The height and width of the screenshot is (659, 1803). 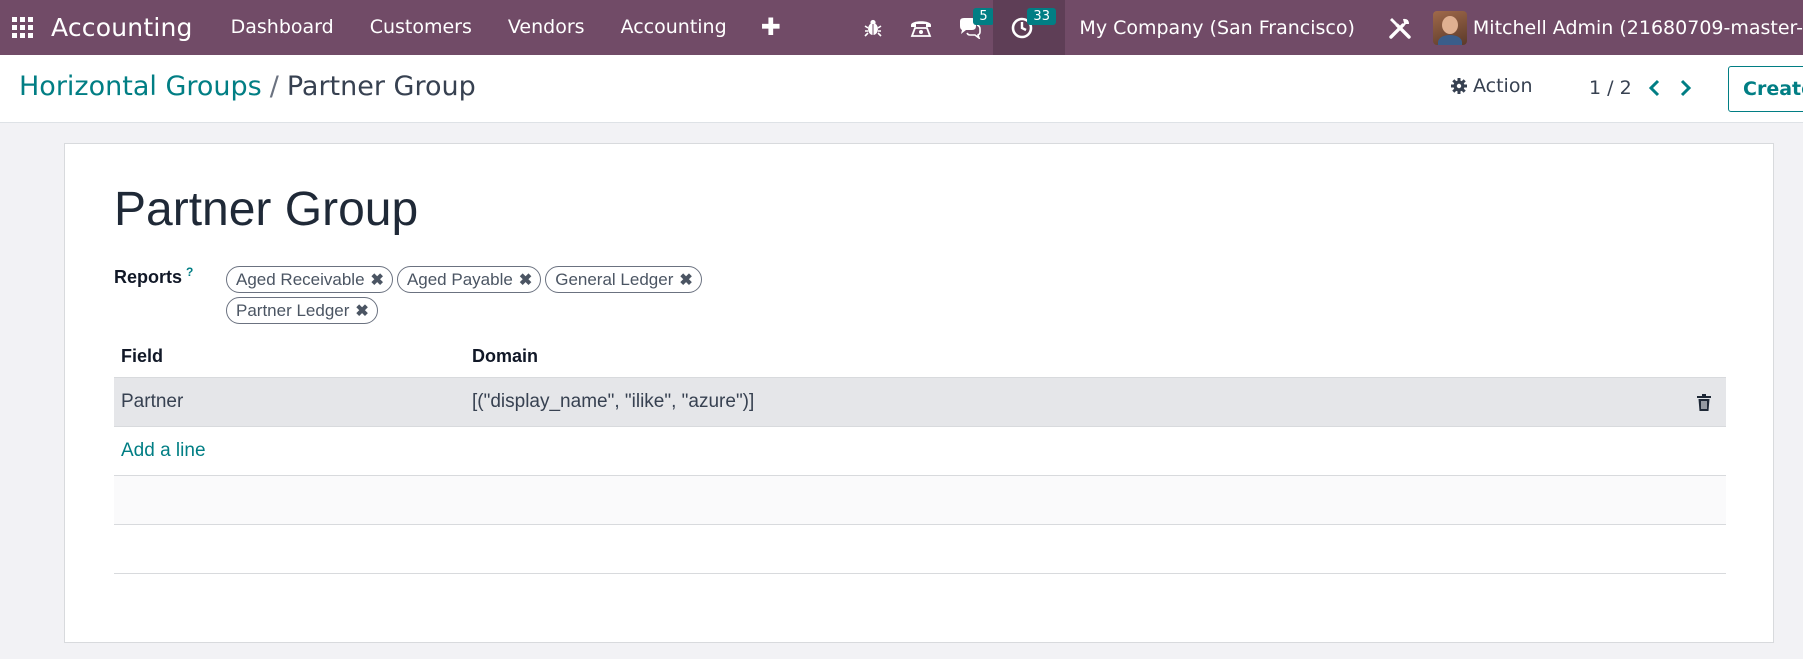 What do you see at coordinates (293, 310) in the screenshot?
I see `report-tag-label: Partner Ledger` at bounding box center [293, 310].